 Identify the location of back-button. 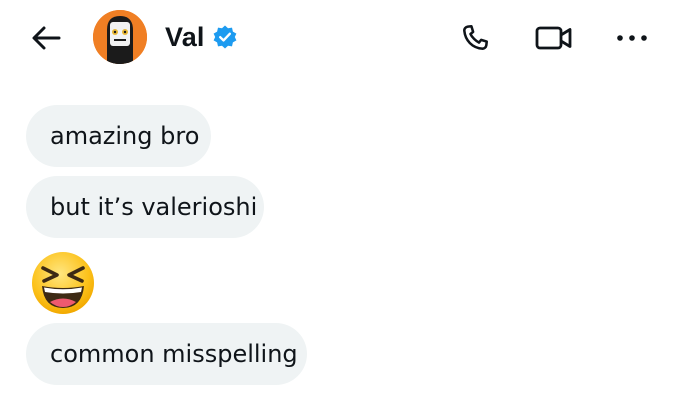
(46, 38).